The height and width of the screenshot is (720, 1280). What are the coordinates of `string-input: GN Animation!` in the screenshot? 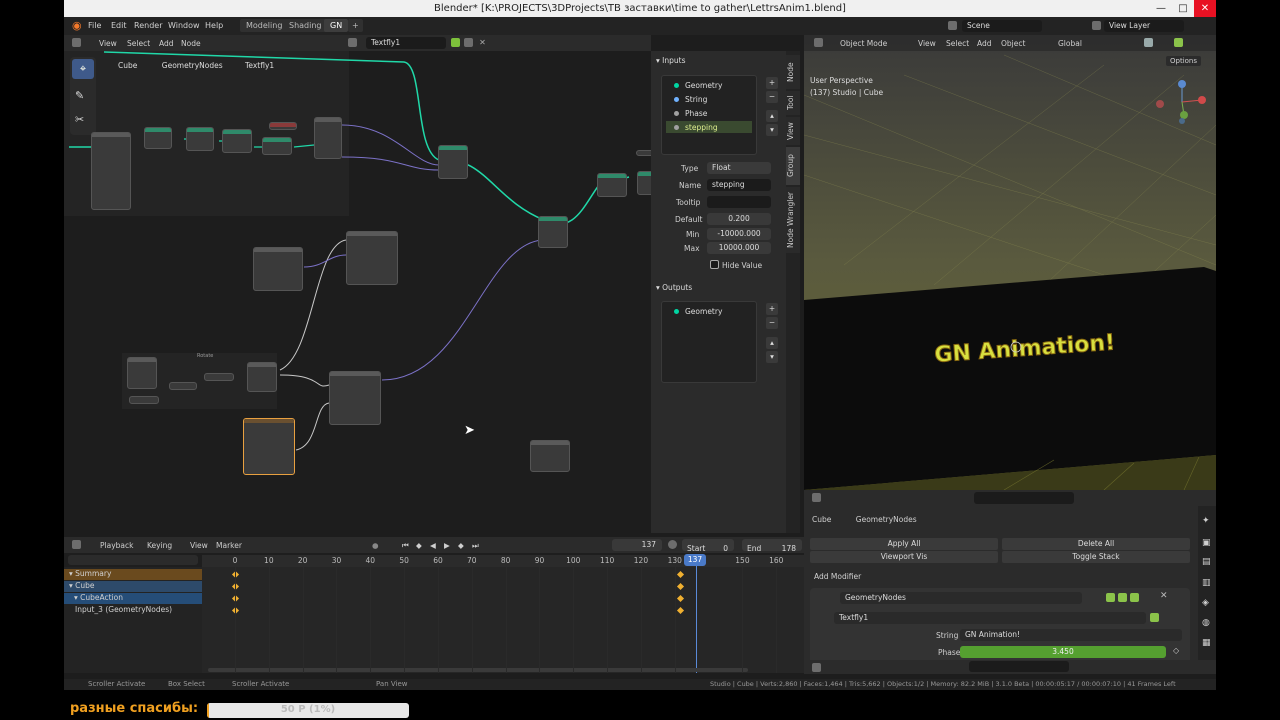 It's located at (1071, 635).